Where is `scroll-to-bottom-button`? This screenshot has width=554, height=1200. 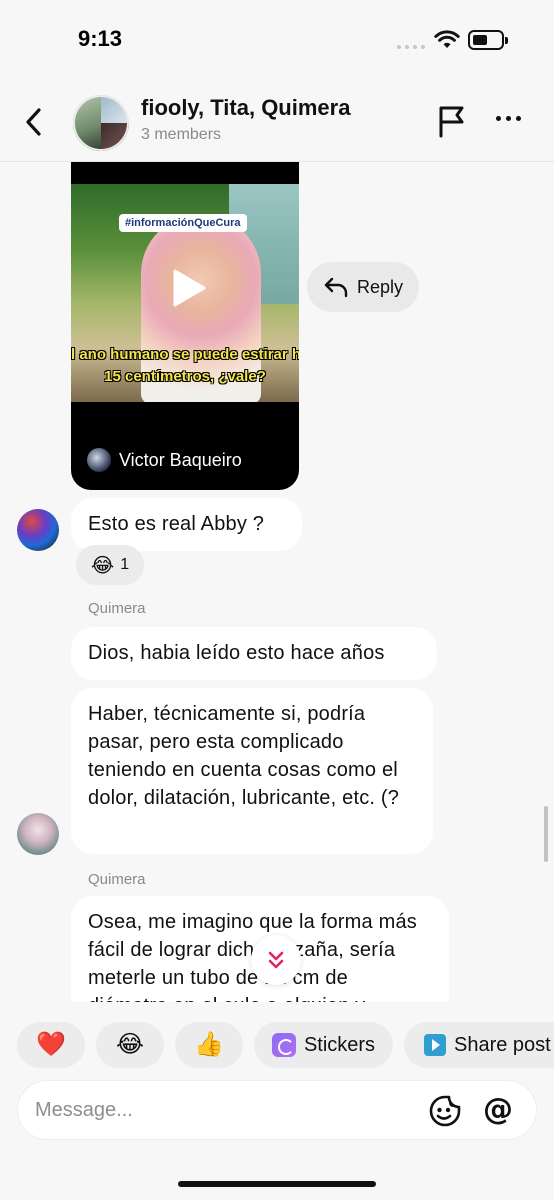 scroll-to-bottom-button is located at coordinates (276, 960).